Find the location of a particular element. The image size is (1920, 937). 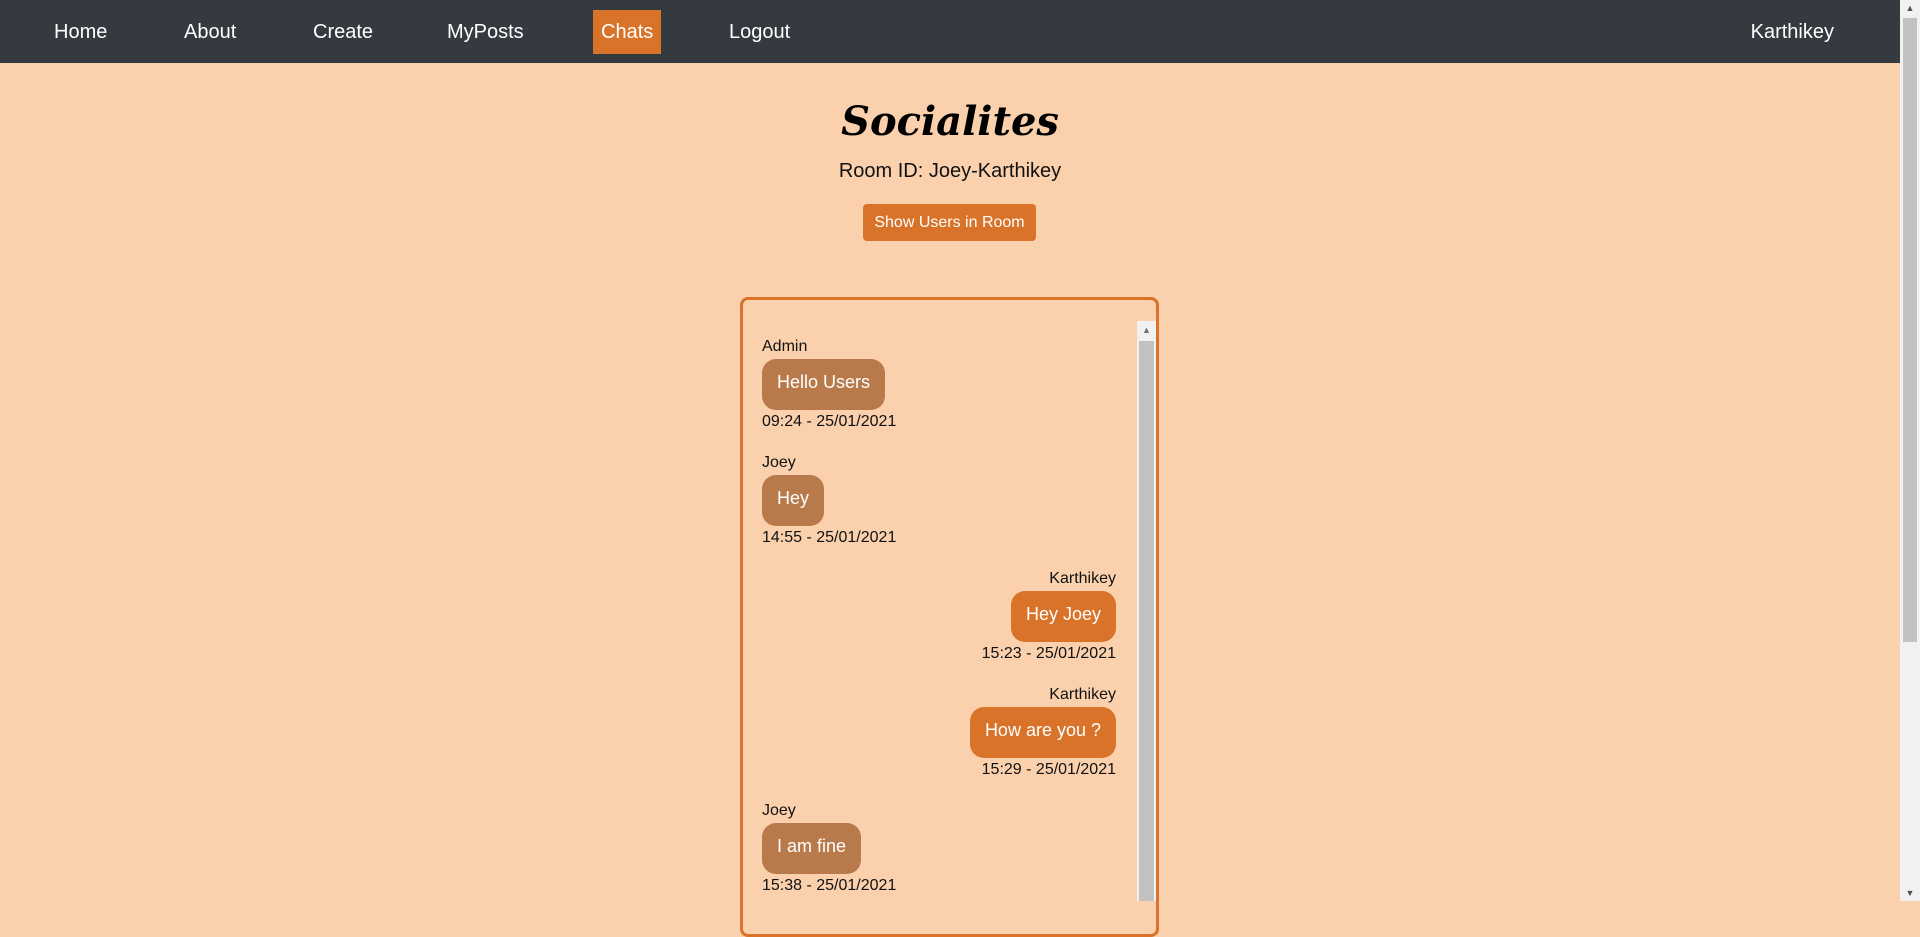

show-users-button: Show Users in Room is located at coordinates (949, 222).